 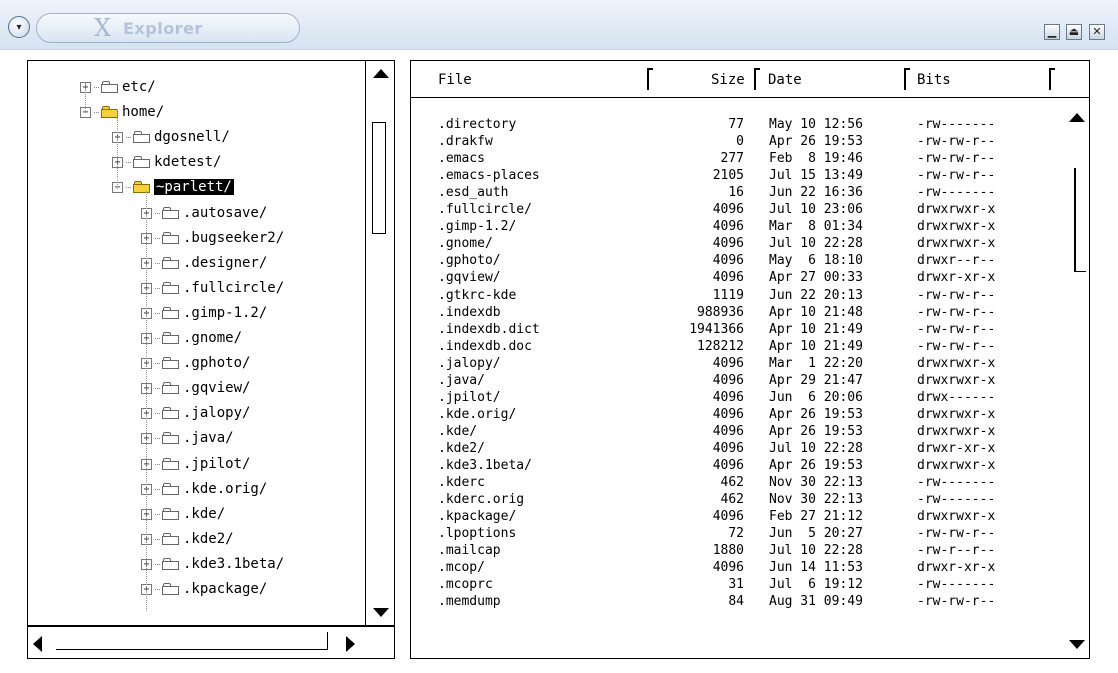 What do you see at coordinates (118, 87) in the screenshot?
I see `tree-node: + etc/` at bounding box center [118, 87].